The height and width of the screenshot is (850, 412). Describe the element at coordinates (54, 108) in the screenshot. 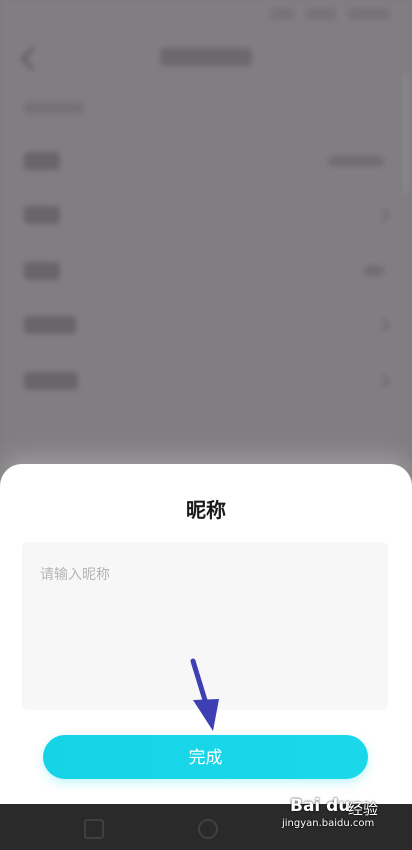

I see `section-label-blurred` at that location.